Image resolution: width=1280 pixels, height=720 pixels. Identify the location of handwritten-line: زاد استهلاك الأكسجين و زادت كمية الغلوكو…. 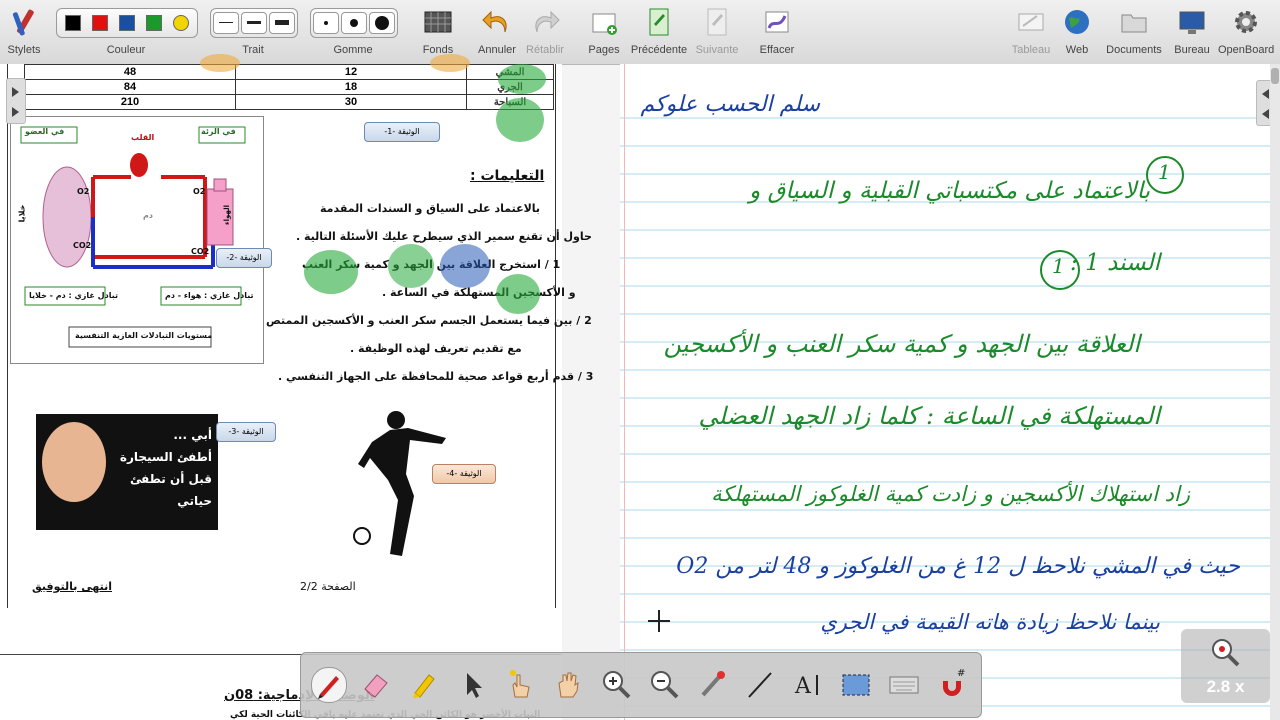
(950, 494).